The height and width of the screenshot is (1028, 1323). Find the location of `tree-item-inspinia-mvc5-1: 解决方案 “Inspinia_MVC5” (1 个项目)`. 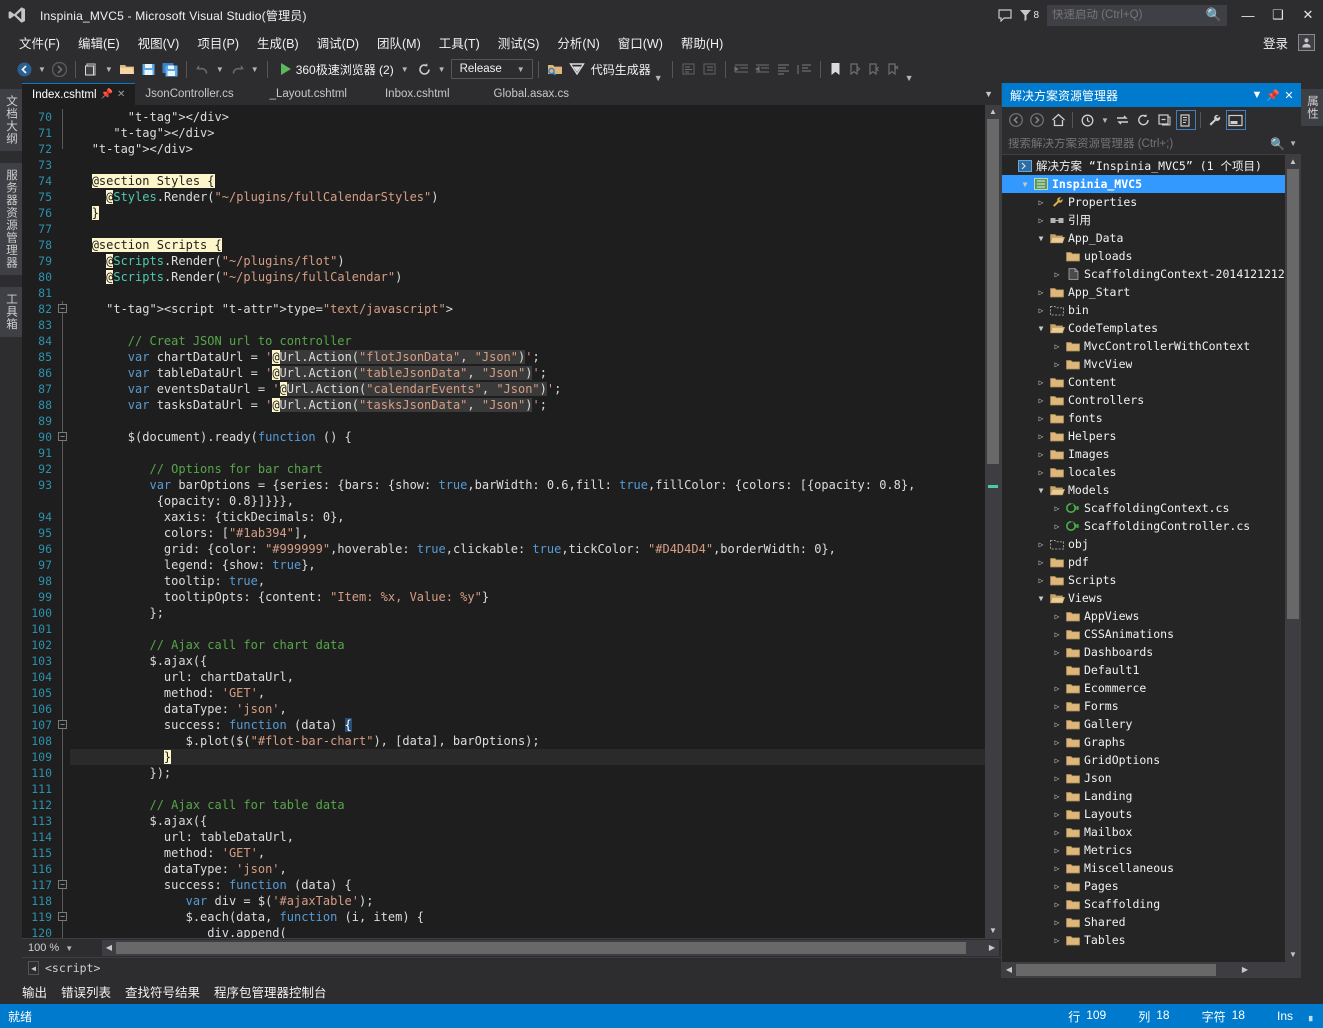

tree-item-inspinia-mvc5-1: 解决方案 “Inspinia_MVC5” (1 个项目) is located at coordinates (1143, 166).